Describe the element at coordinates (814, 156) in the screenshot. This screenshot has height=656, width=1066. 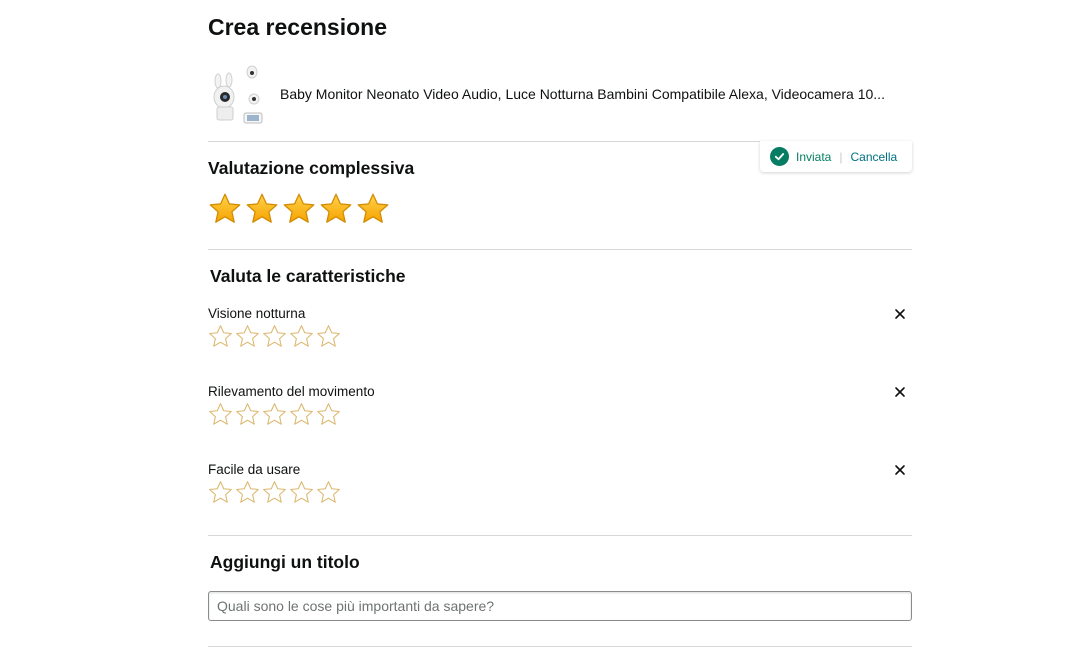
I see `status-sent-label: Inviata` at that location.